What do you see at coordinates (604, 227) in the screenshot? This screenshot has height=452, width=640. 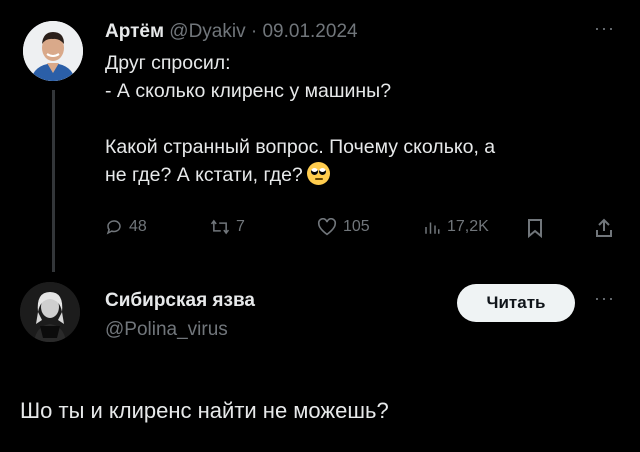 I see `share-icon` at bounding box center [604, 227].